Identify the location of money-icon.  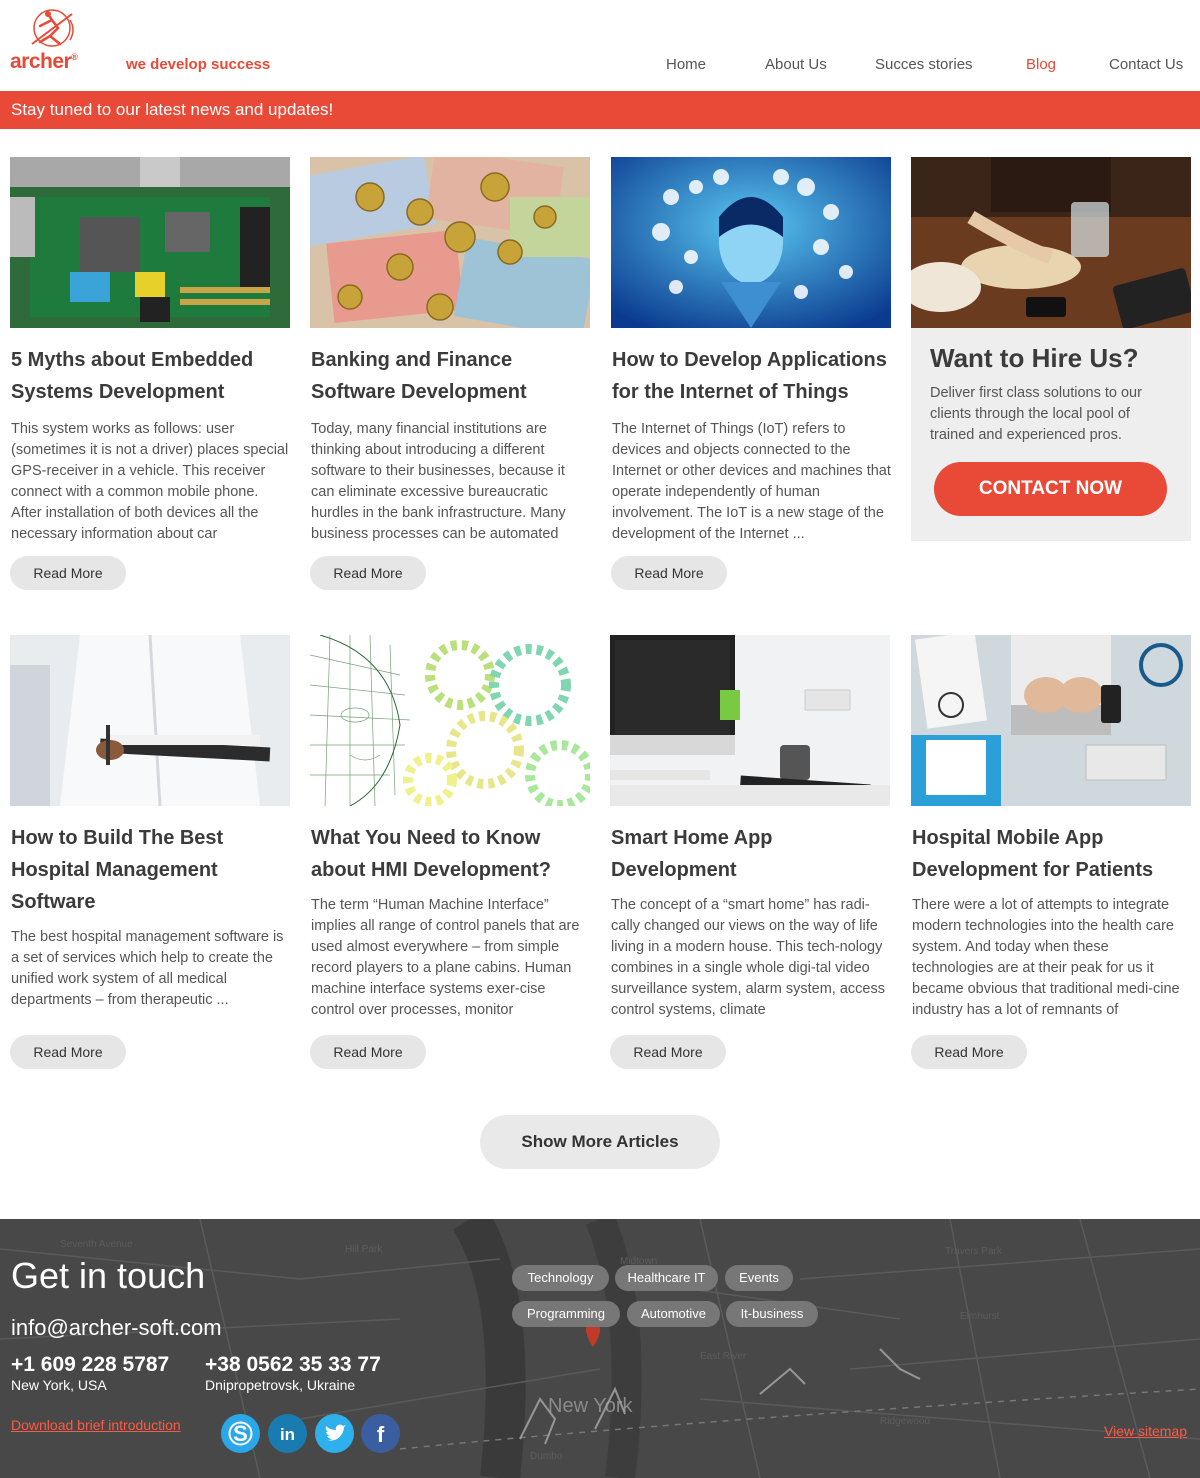
(450, 242).